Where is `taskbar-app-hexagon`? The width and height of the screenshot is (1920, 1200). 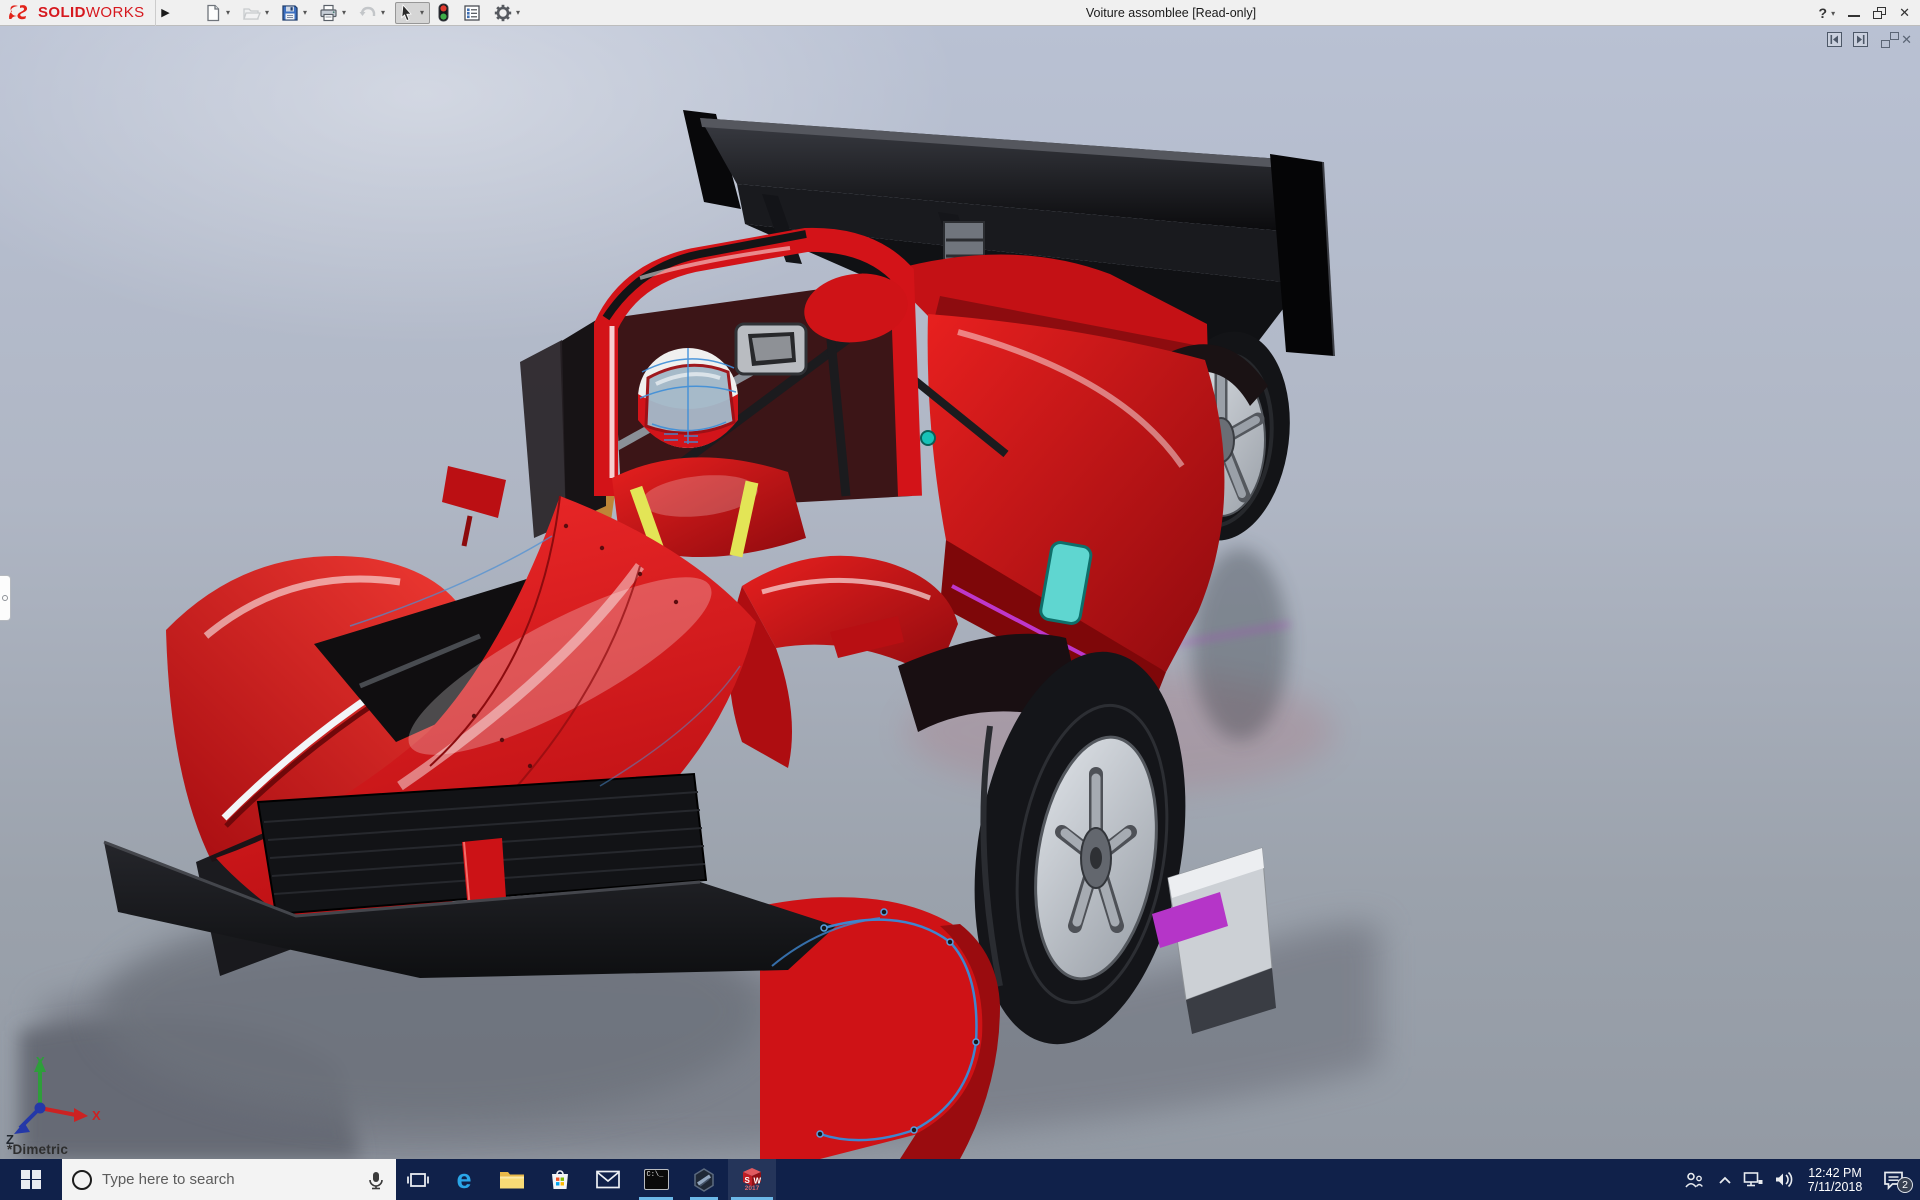
taskbar-app-hexagon is located at coordinates (704, 1179).